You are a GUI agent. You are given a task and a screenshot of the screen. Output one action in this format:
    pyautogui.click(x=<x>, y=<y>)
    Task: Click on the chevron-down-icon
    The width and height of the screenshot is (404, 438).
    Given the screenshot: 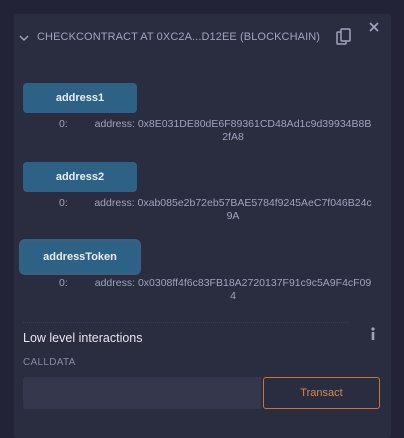 What is the action you would take?
    pyautogui.click(x=24, y=38)
    